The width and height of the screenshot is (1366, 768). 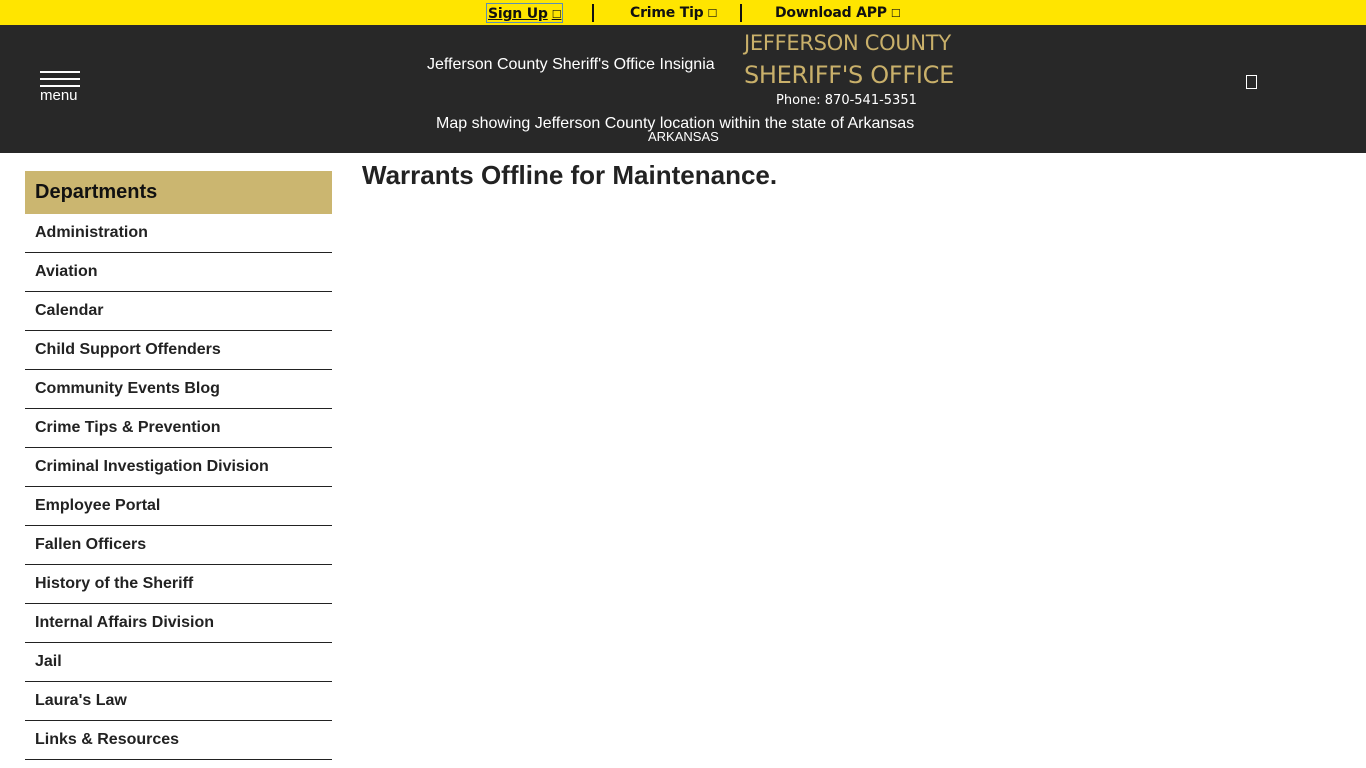 I want to click on sidebar-item-fallen-officers: Fallen Officers, so click(x=178, y=545).